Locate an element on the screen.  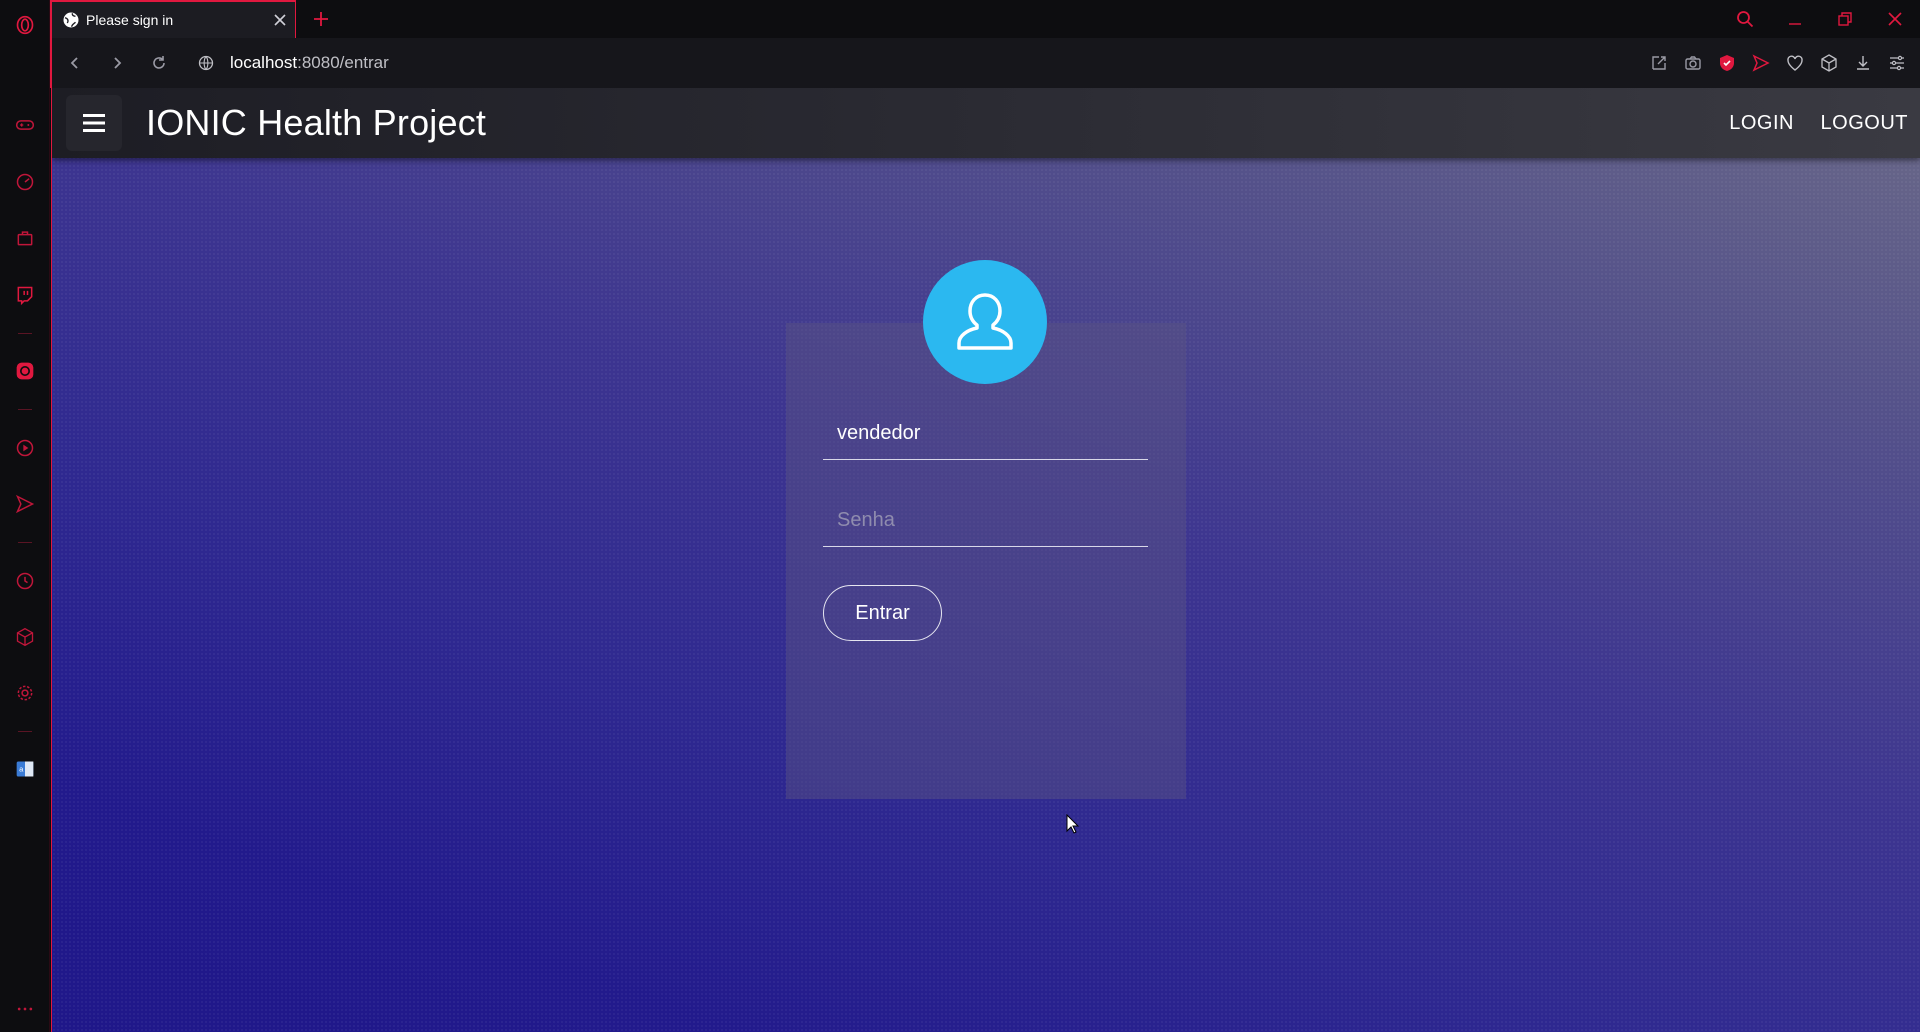
settings-gear-icon is located at coordinates (25, 693).